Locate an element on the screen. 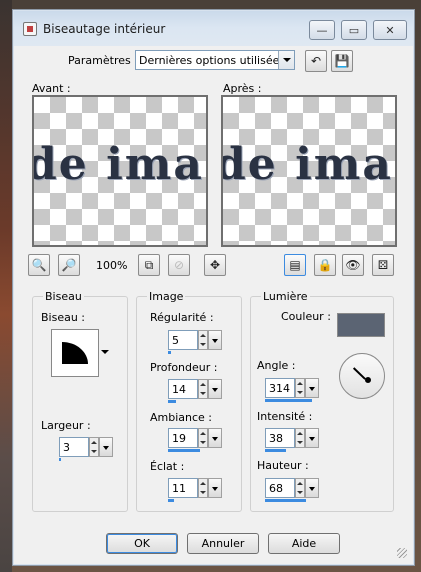 The image size is (421, 572). angle-dial-needle is located at coordinates (359, 373).